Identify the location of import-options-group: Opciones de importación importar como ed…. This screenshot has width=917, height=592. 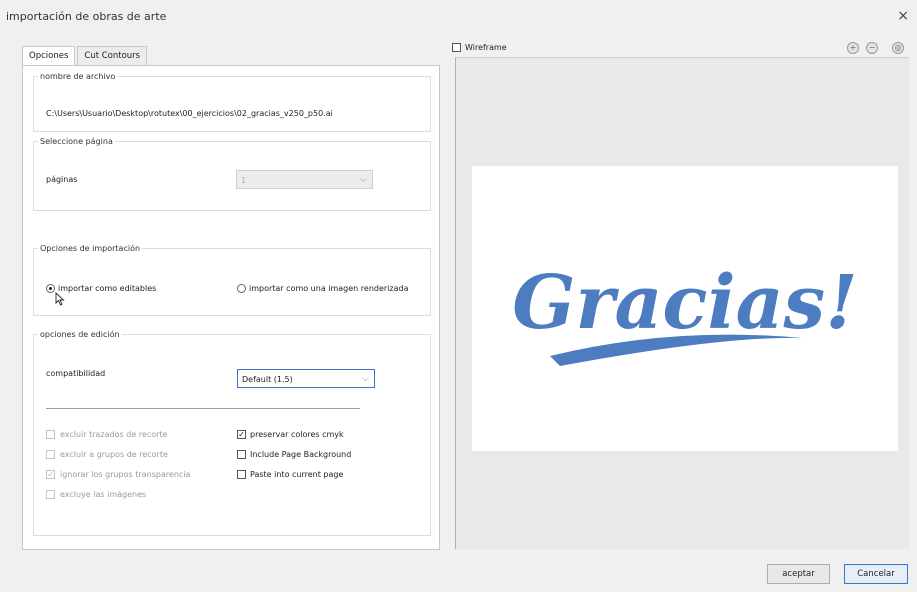
(232, 280).